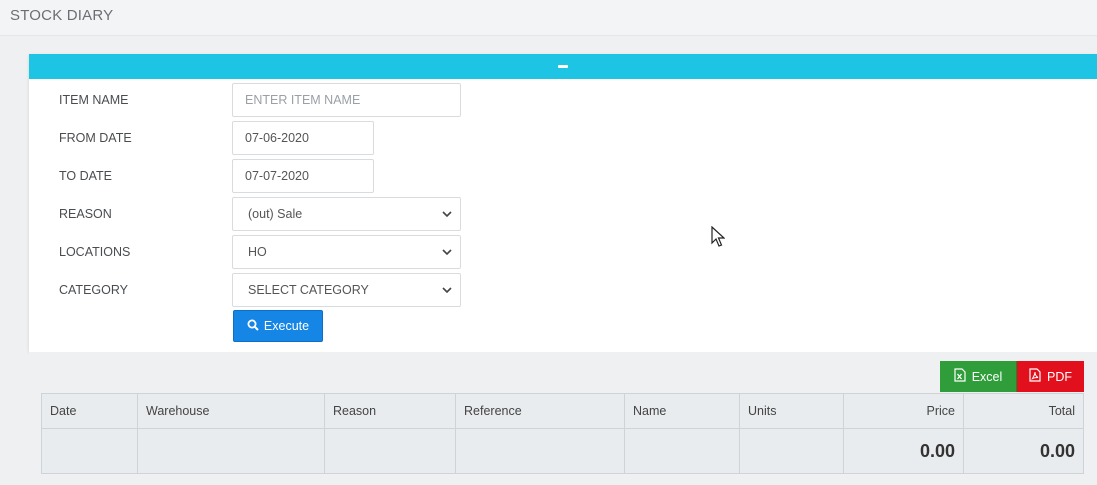  What do you see at coordinates (1023, 411) in the screenshot?
I see `column-header-total: Total` at bounding box center [1023, 411].